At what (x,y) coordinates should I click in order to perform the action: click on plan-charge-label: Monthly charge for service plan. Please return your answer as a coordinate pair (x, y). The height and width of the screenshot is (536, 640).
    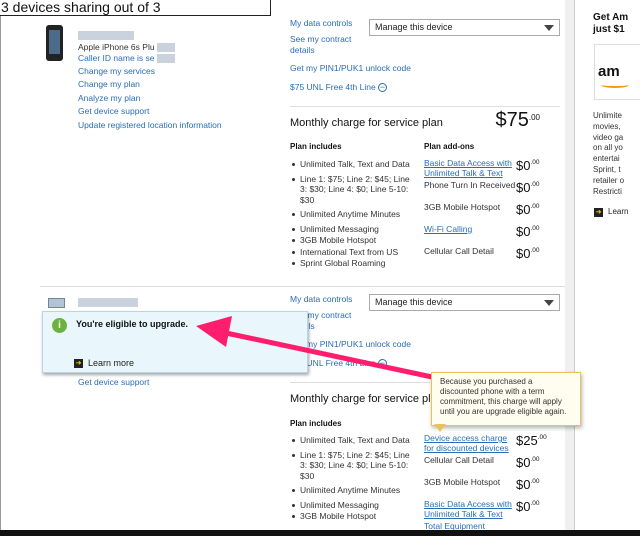
    Looking at the image, I should click on (366, 399).